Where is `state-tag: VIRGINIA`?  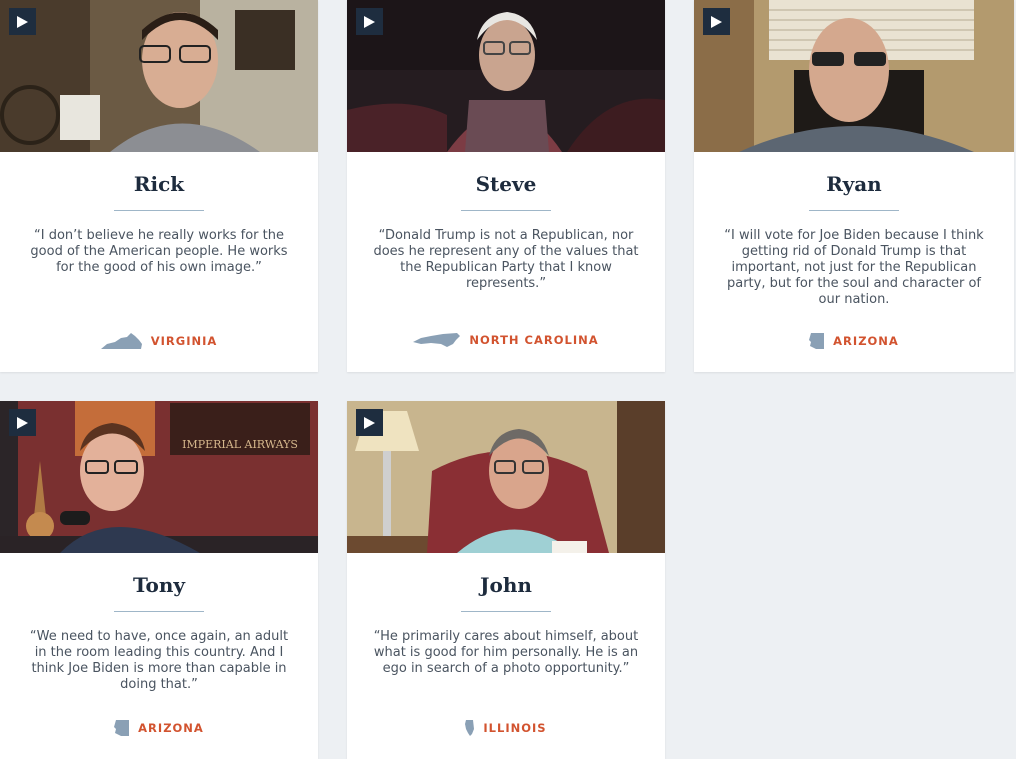
state-tag: VIRGINIA is located at coordinates (159, 341).